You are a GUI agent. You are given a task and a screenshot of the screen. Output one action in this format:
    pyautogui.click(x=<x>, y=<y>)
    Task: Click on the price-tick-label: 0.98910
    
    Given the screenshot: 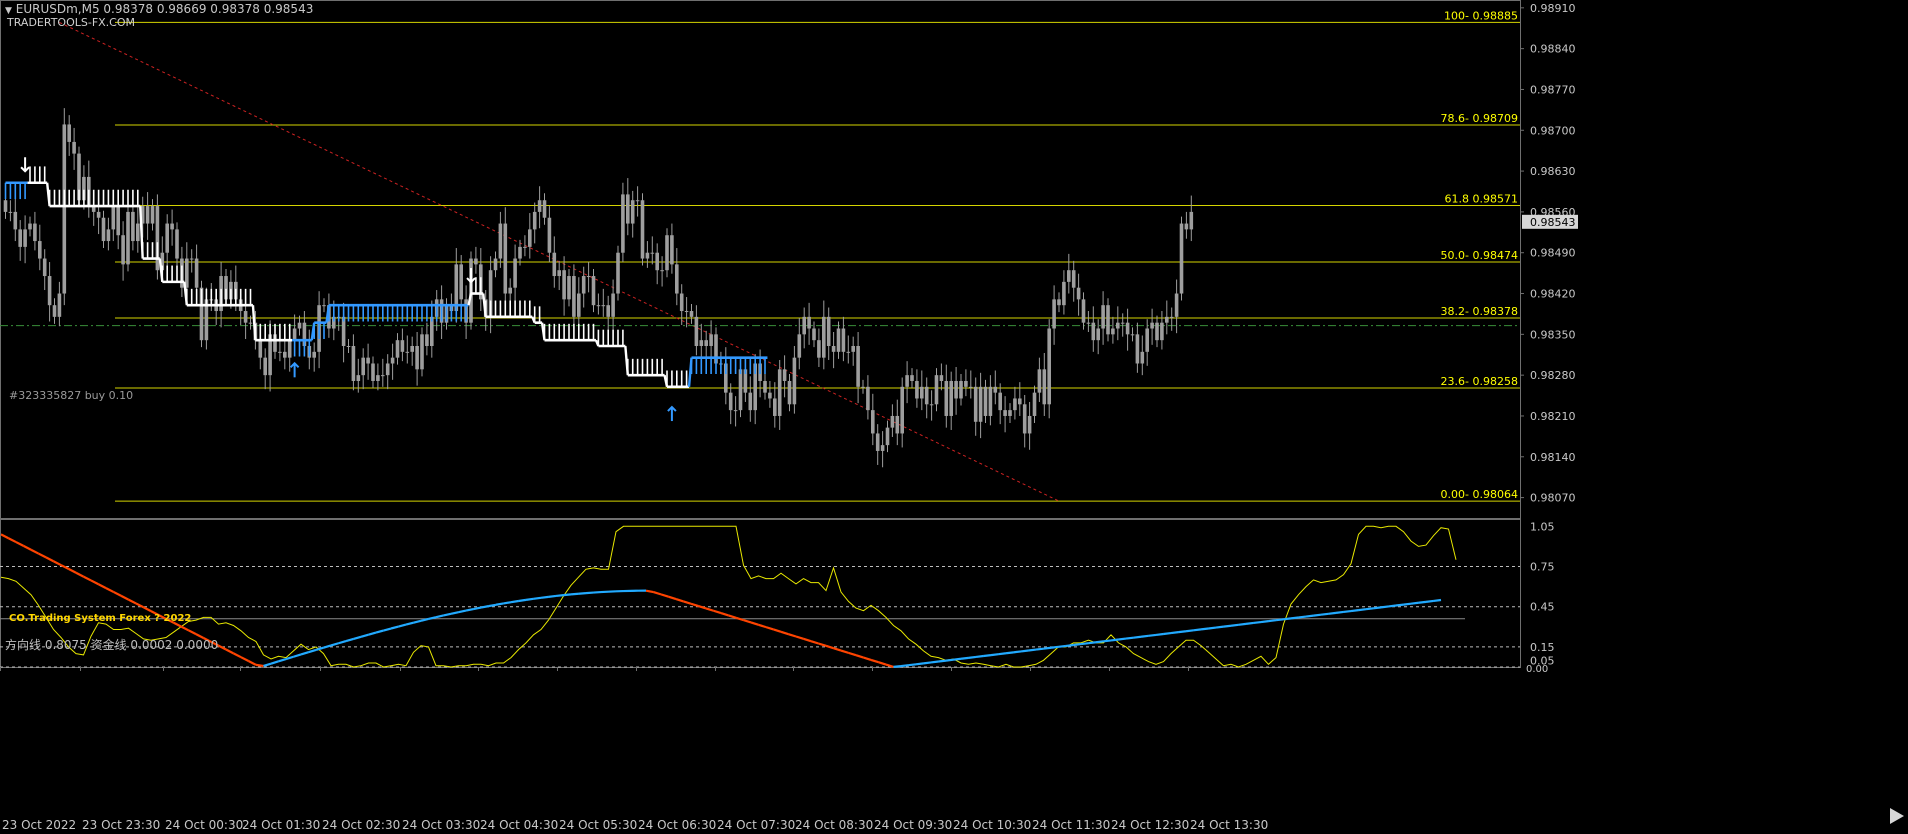 What is the action you would take?
    pyautogui.click(x=1553, y=8)
    